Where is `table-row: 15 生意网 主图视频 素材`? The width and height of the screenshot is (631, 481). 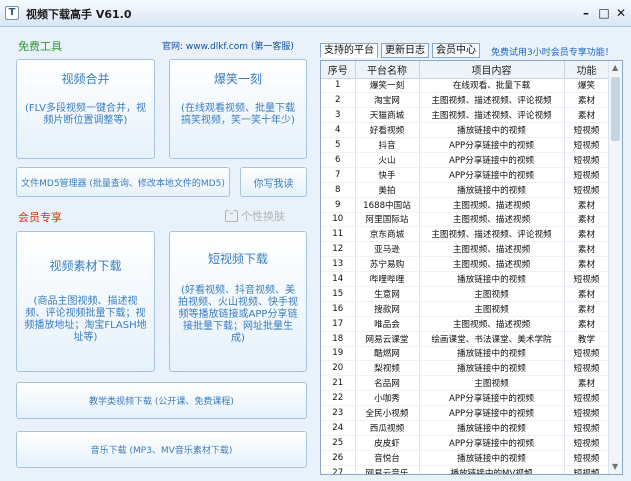
table-row: 15 生意网 主图视频 素材 is located at coordinates (465, 294).